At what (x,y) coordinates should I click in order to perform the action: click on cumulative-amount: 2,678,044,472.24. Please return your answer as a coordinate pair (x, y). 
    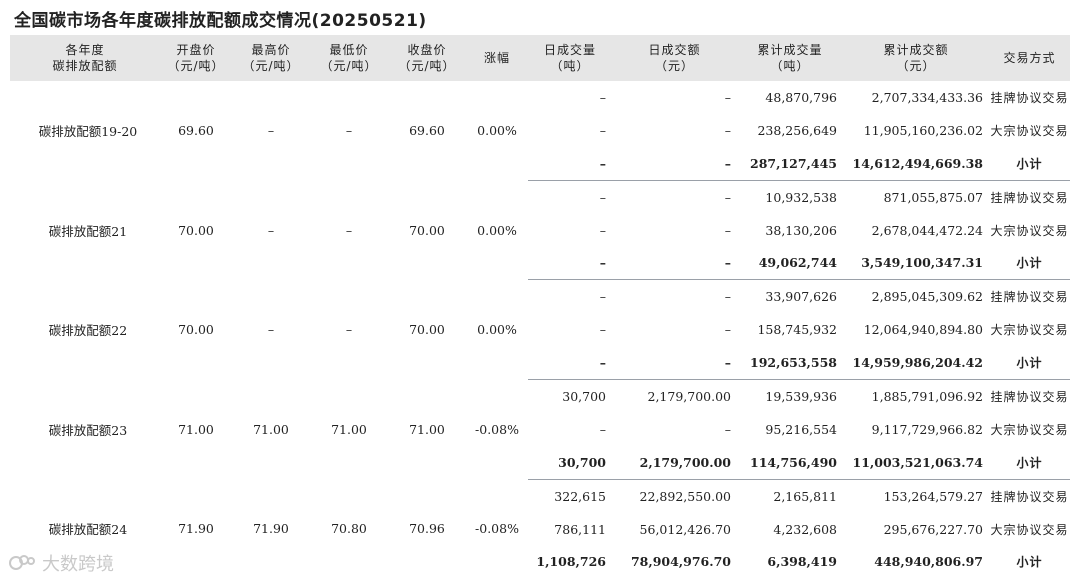
    Looking at the image, I should click on (927, 230).